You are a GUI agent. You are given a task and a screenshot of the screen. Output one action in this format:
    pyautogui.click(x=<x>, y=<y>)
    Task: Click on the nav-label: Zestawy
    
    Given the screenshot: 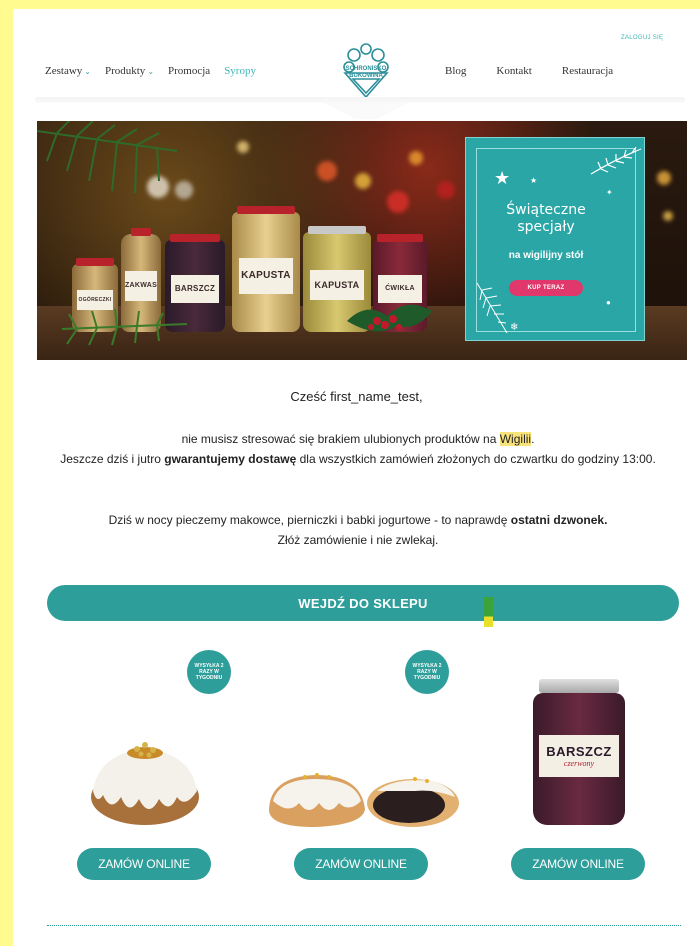 What is the action you would take?
    pyautogui.click(x=64, y=71)
    